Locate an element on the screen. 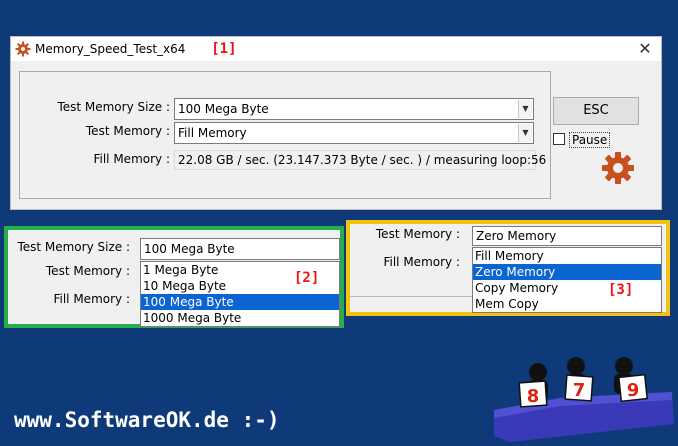 The image size is (678, 446). test-memory-size-combo: 100 Mega Byte is located at coordinates (240, 249).